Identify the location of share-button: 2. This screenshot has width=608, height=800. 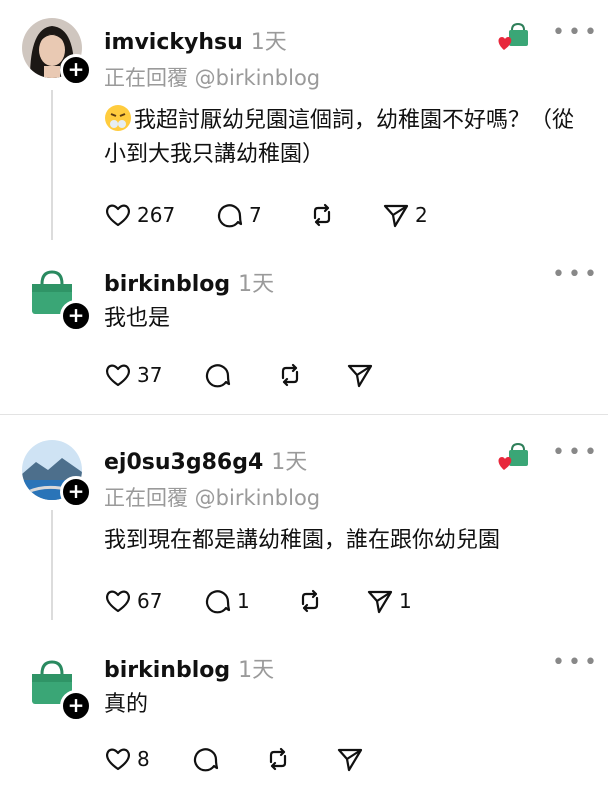
(405, 215).